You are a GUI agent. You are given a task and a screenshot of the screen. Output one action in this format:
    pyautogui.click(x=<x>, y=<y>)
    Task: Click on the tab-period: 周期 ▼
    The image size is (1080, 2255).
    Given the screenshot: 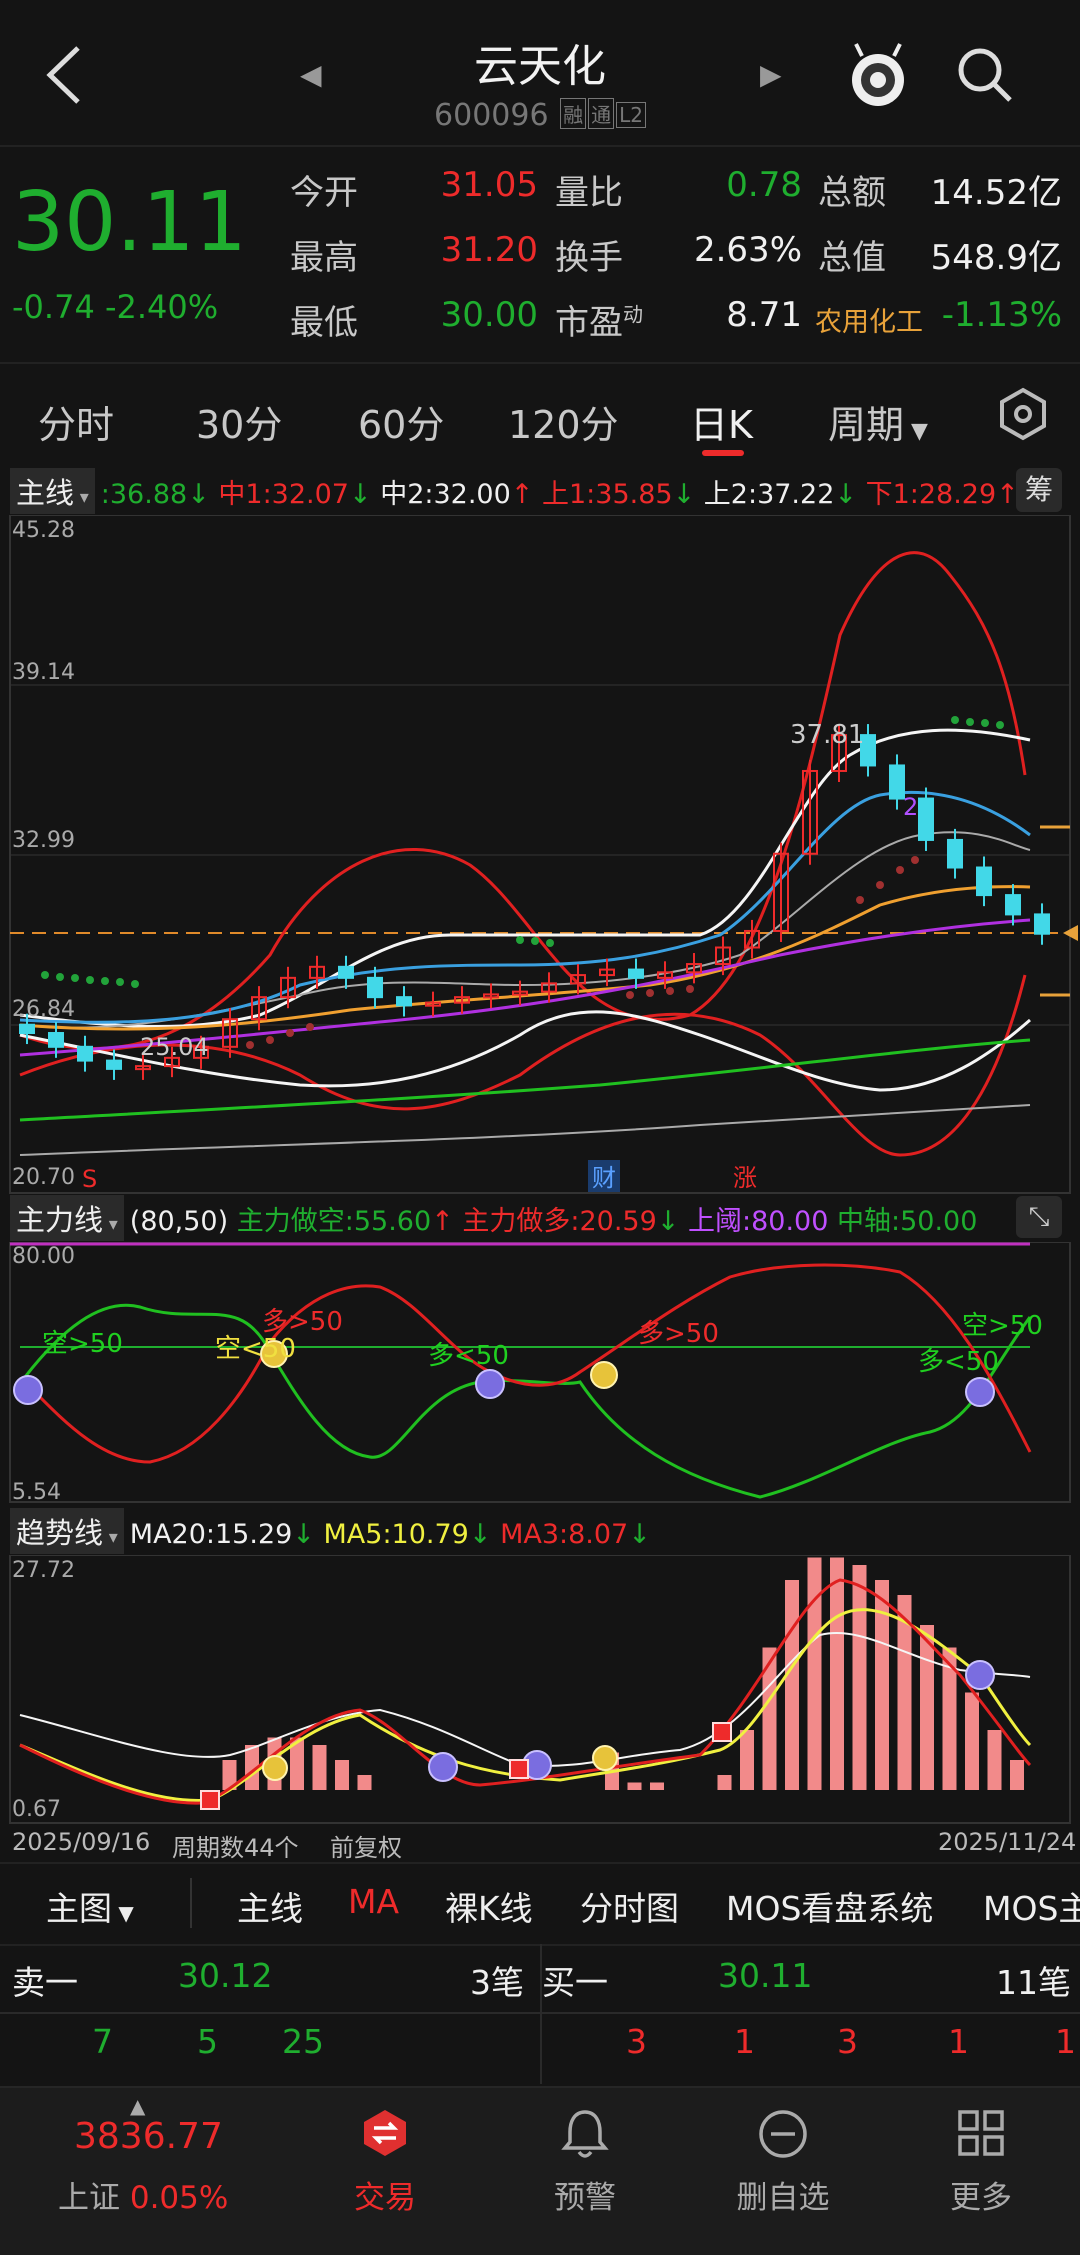 What is the action you would take?
    pyautogui.click(x=878, y=421)
    